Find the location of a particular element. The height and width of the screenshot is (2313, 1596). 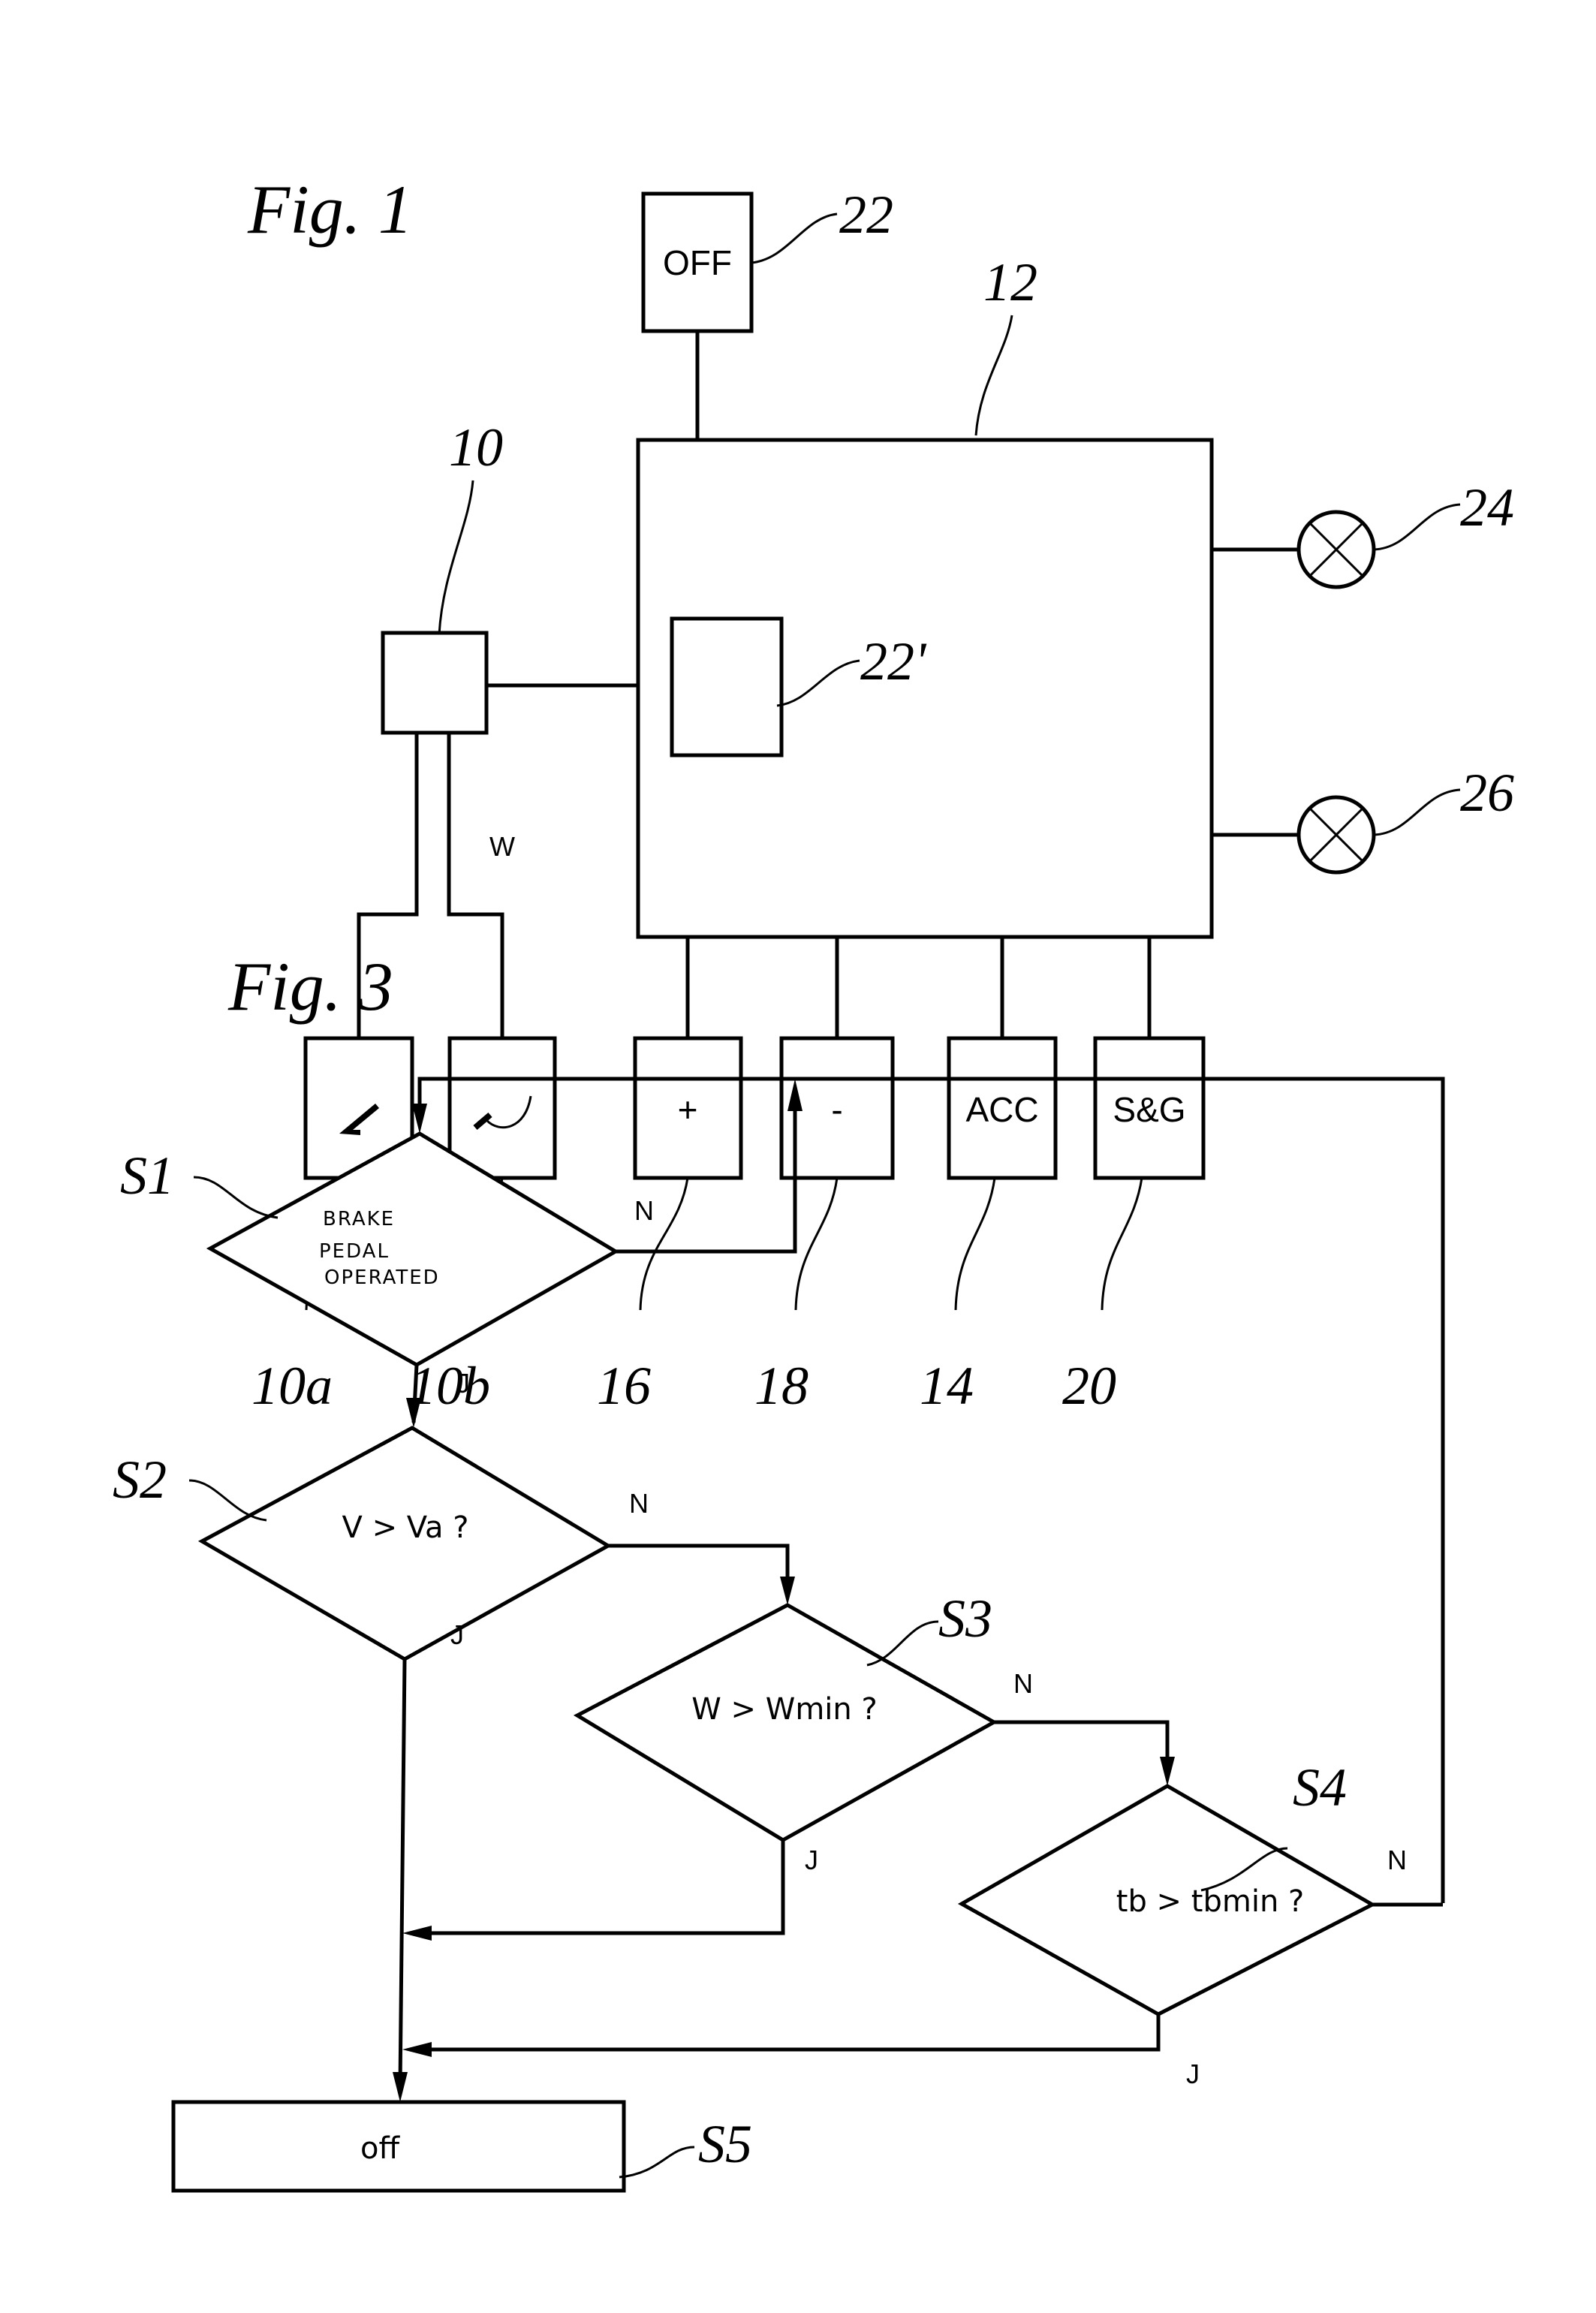

leader-line-s1 is located at coordinates (236, 1197).